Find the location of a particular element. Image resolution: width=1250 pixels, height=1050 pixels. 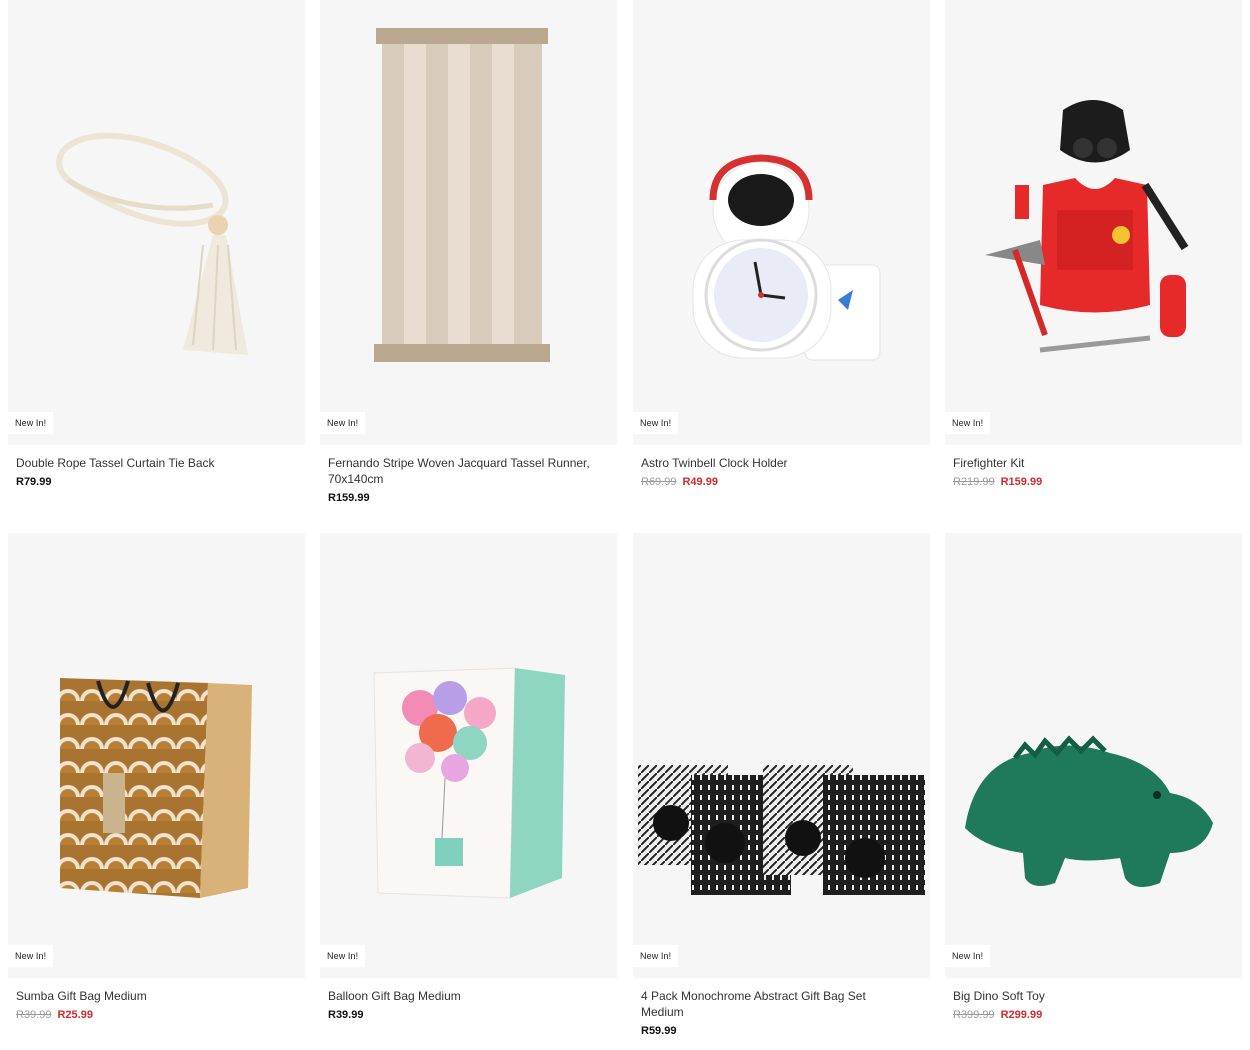

original-price: R219.99 is located at coordinates (974, 482).